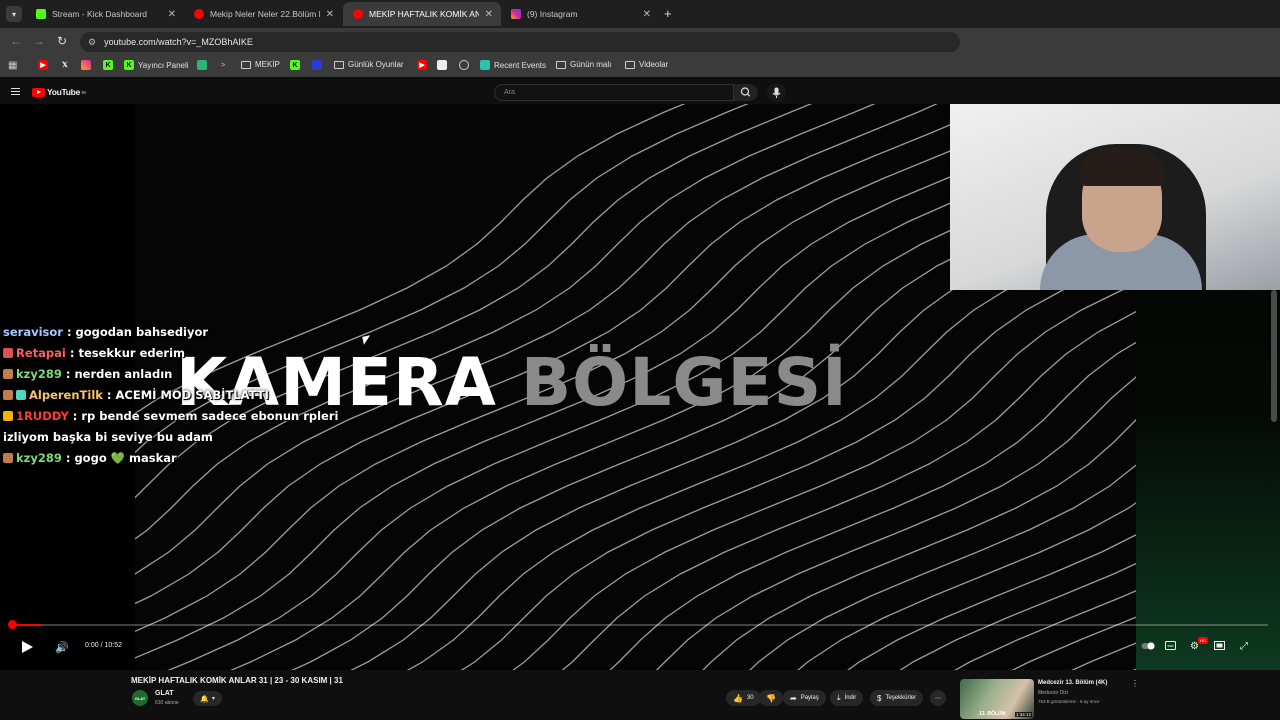 The width and height of the screenshot is (1280, 720). What do you see at coordinates (27, 647) in the screenshot?
I see `play-icon` at bounding box center [27, 647].